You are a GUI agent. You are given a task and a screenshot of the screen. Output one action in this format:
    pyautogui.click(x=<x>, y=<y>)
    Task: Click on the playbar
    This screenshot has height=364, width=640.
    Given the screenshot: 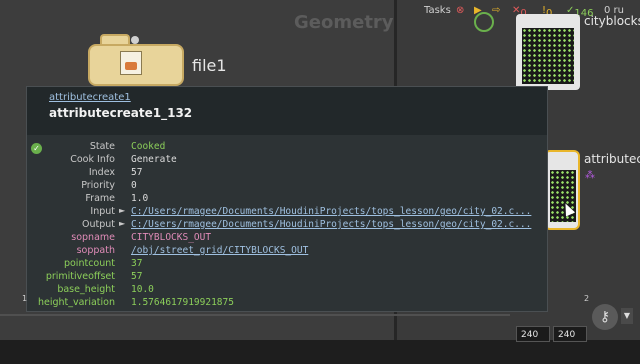 What is the action you would take?
    pyautogui.click(x=320, y=352)
    